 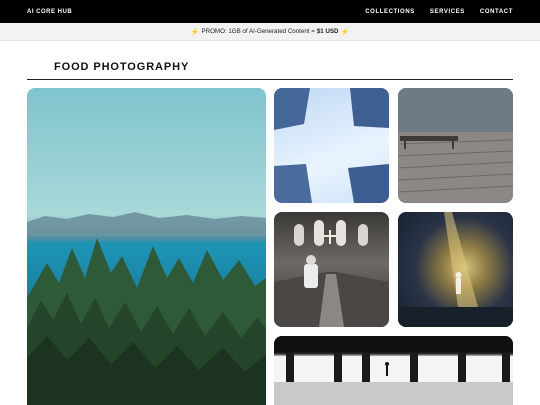 I want to click on nav-link-contact: CONTACT, so click(x=496, y=12).